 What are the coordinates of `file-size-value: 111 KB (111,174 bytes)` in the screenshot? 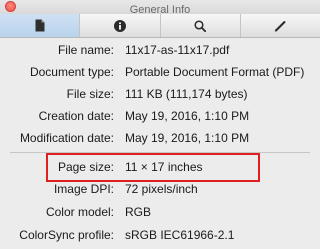 It's located at (186, 94).